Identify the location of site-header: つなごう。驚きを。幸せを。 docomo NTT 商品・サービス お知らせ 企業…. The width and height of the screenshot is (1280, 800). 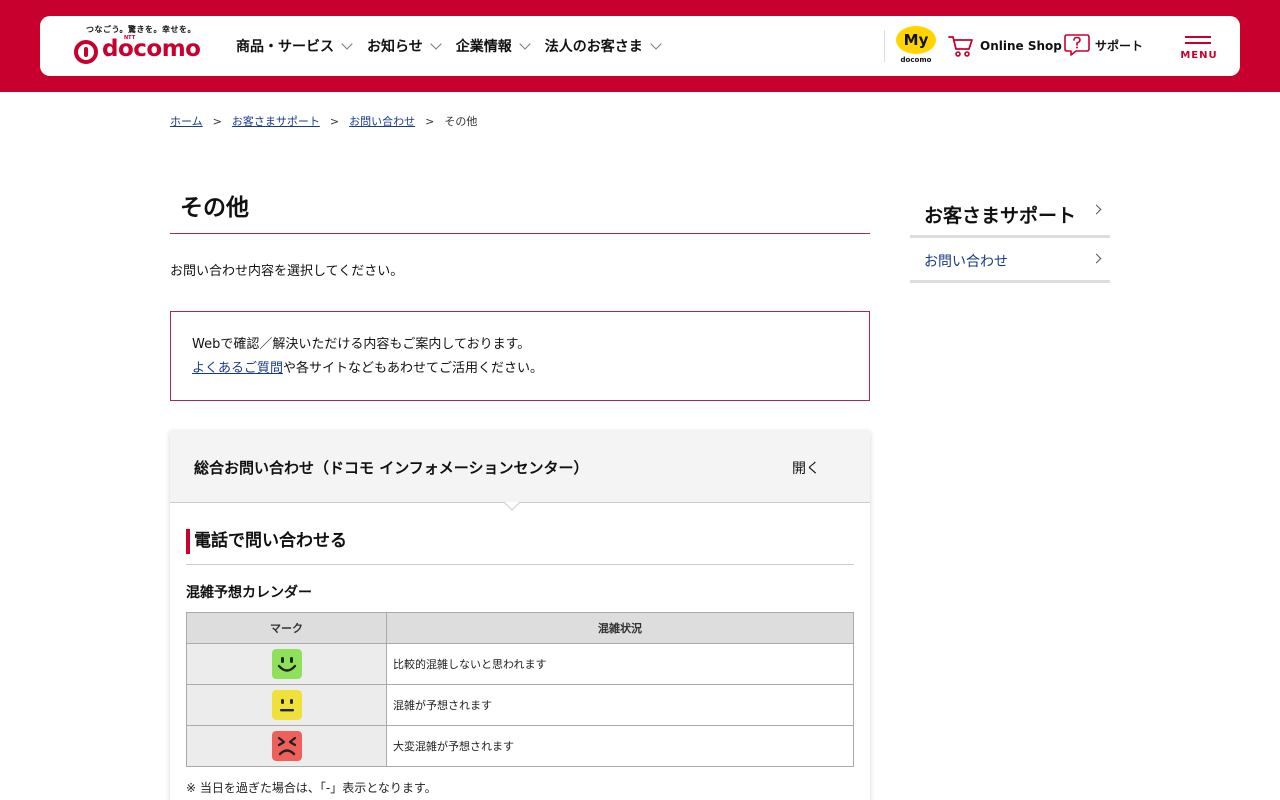
(640, 46).